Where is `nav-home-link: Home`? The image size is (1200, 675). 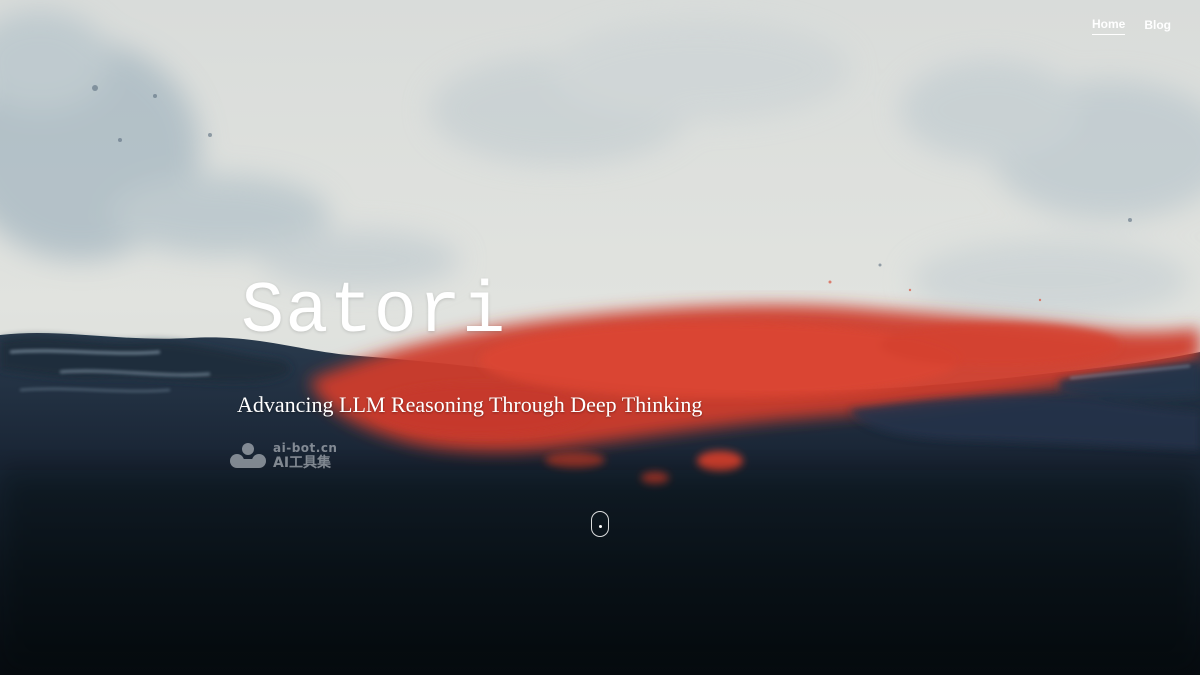
nav-home-link: Home is located at coordinates (1108, 26).